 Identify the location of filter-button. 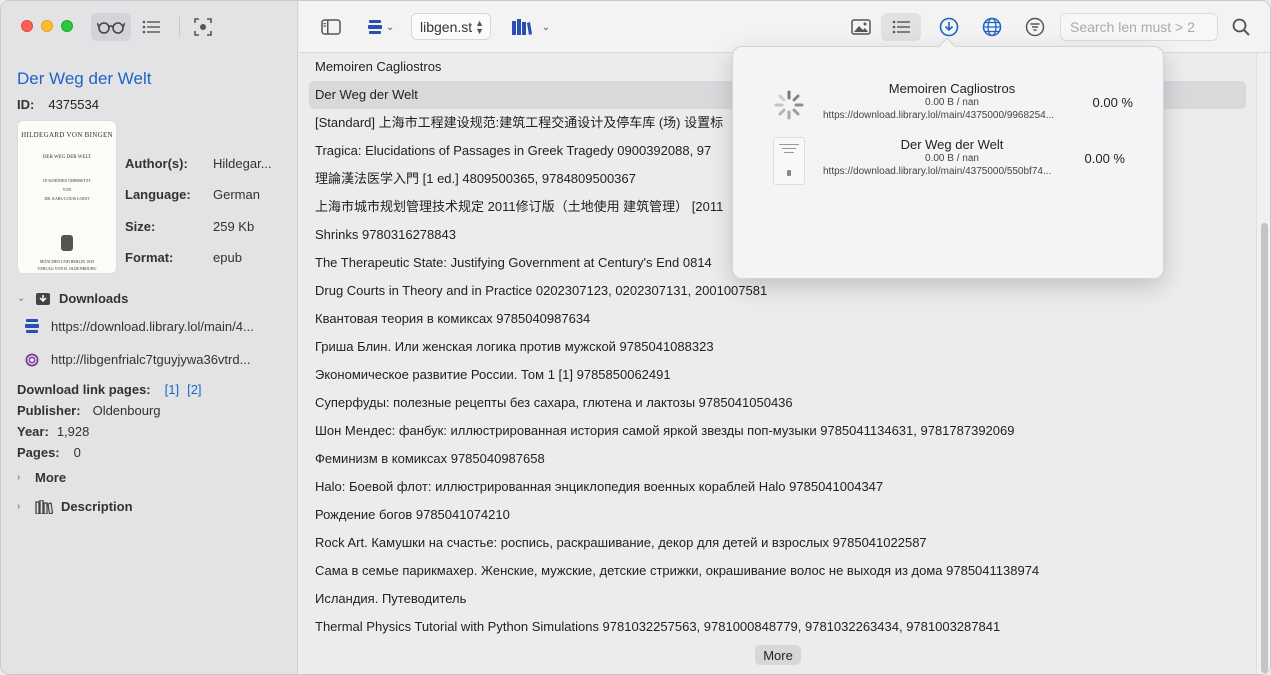
(1035, 27).